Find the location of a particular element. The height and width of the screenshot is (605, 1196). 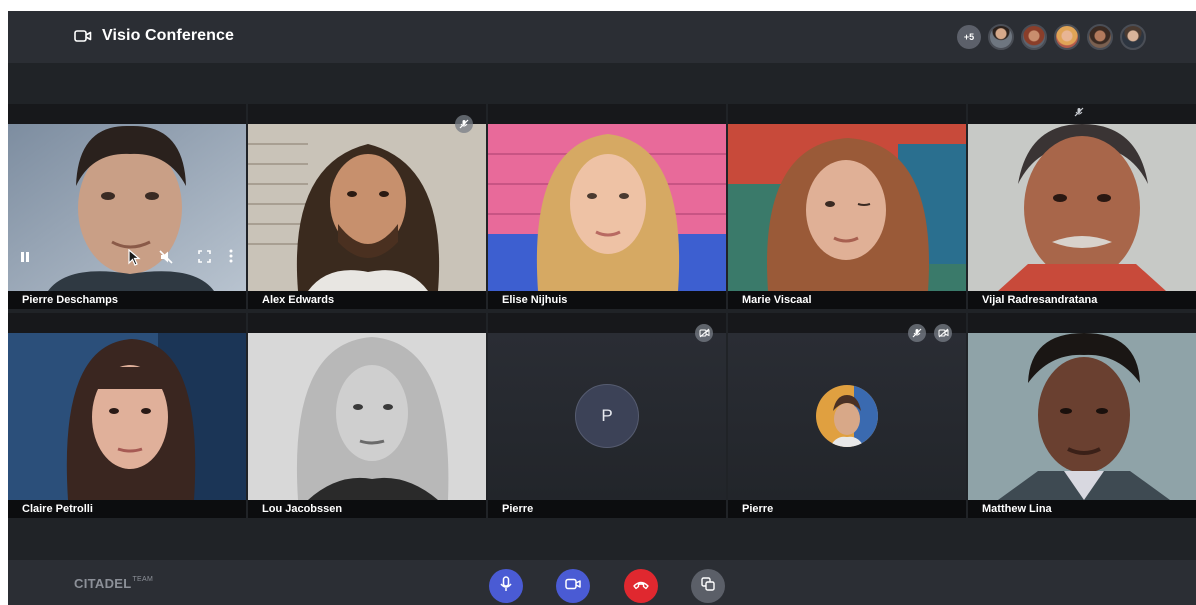

video-controls is located at coordinates (127, 258).